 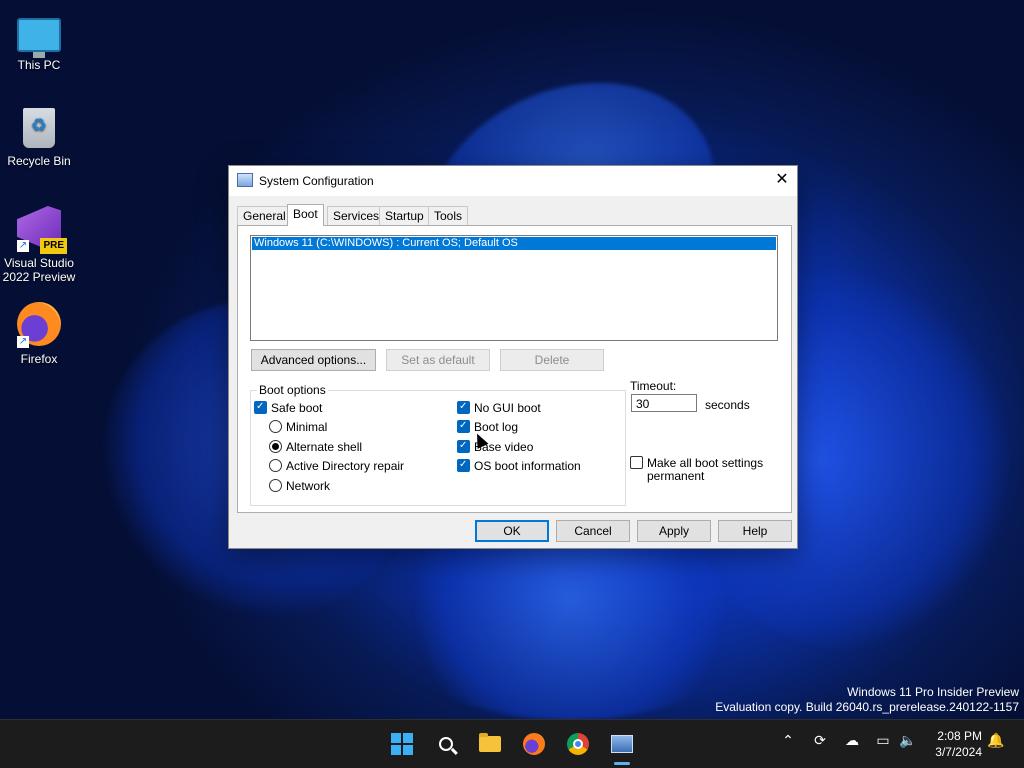 What do you see at coordinates (527, 466) in the screenshot?
I see `os-boot-information-label: OS boot information` at bounding box center [527, 466].